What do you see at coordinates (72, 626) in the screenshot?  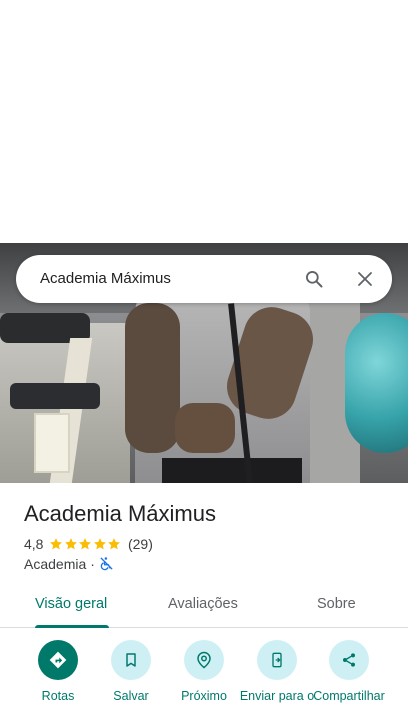 I see `active-tab-indicator` at bounding box center [72, 626].